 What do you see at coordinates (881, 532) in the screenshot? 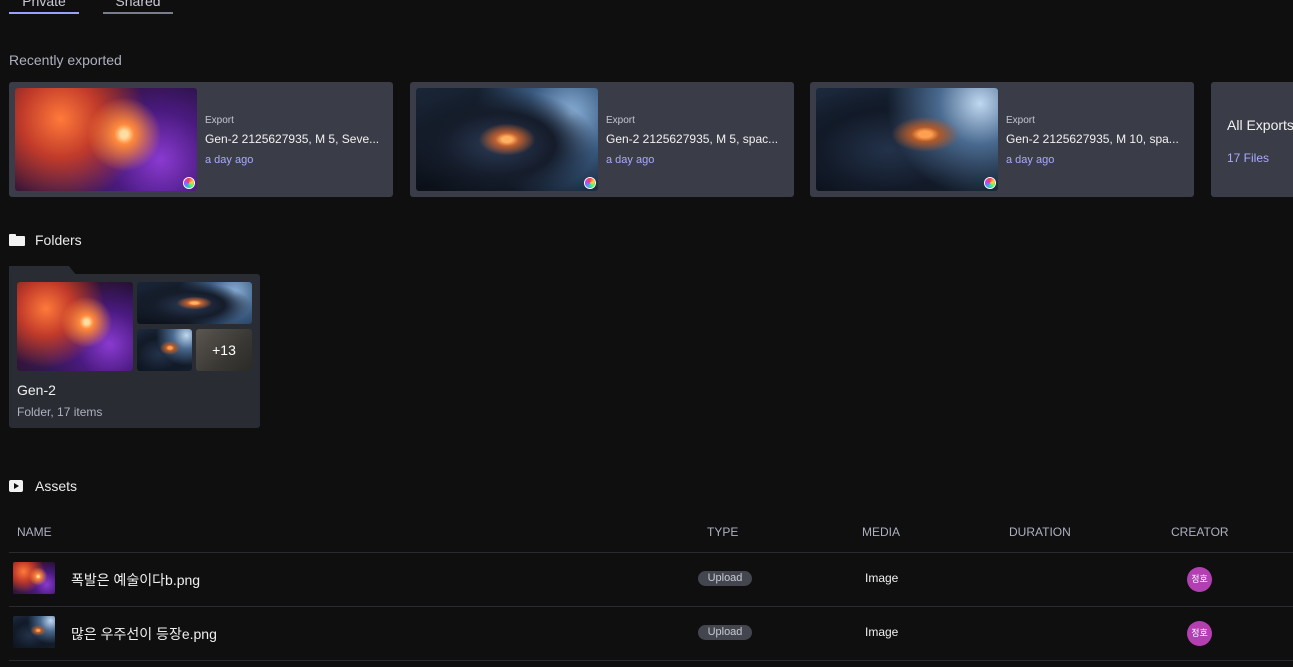
I see `column-media: MEDIA` at bounding box center [881, 532].